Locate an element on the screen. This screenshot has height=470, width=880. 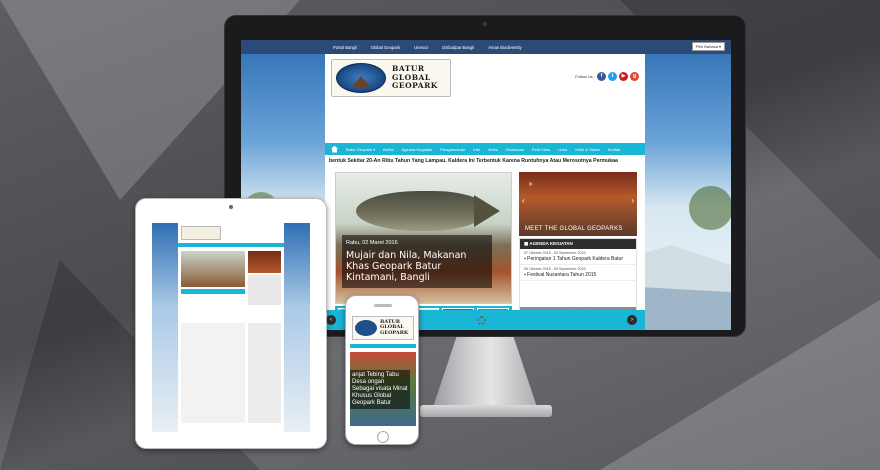
follow-label: Follow Us : is located at coordinates (585, 76).